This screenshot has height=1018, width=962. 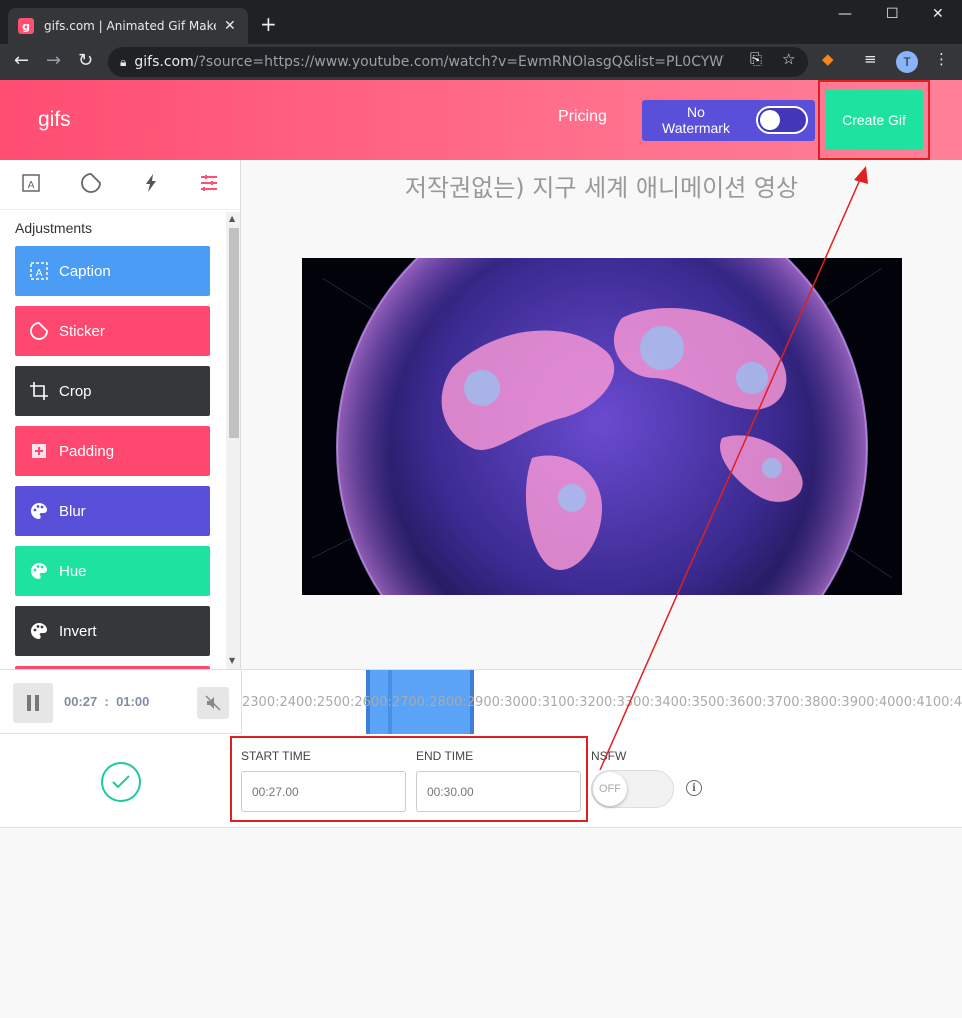 What do you see at coordinates (53, 60) in the screenshot?
I see `forward-icon: →` at bounding box center [53, 60].